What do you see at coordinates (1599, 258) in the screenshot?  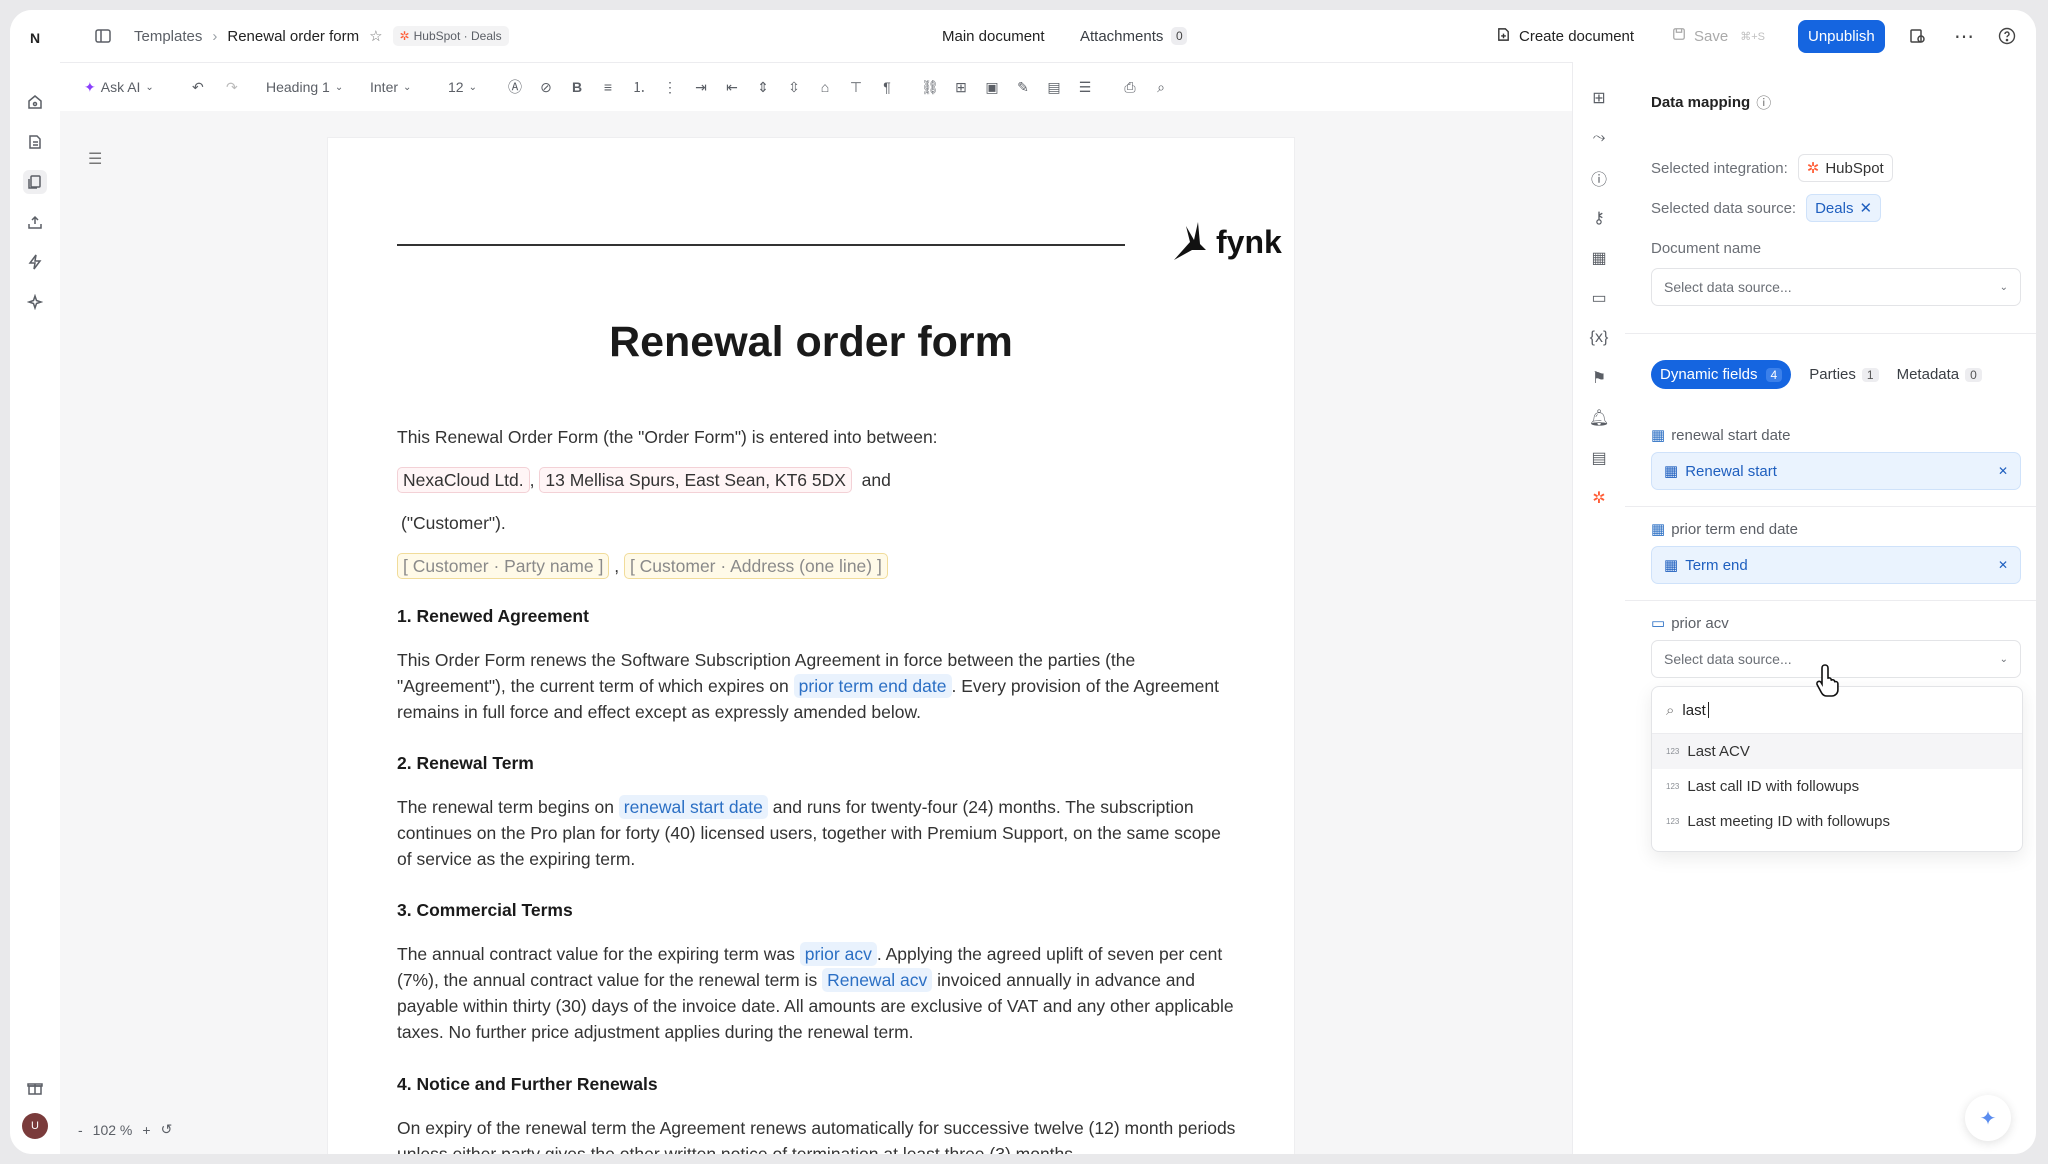 I see `calendar-icon: ▦` at bounding box center [1599, 258].